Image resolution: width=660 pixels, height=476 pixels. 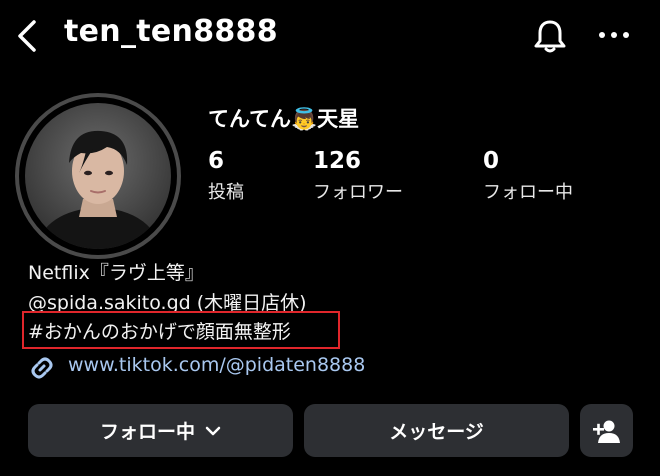 I want to click on following-button-label: フォロー中, so click(x=147, y=432).